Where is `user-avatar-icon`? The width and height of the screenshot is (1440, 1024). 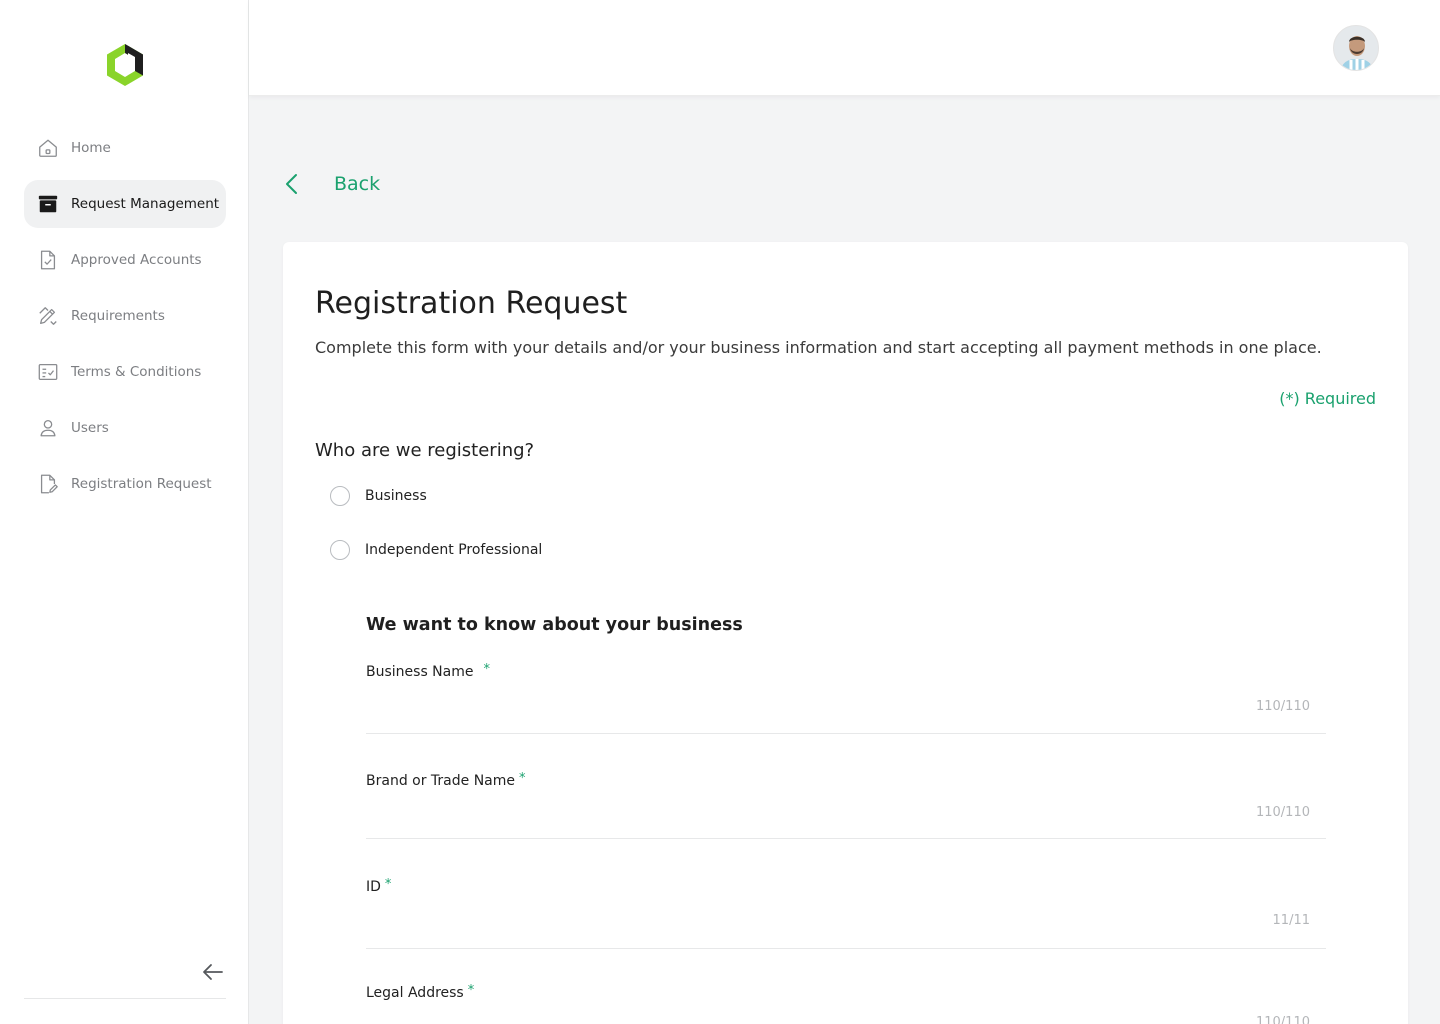 user-avatar-icon is located at coordinates (1356, 48).